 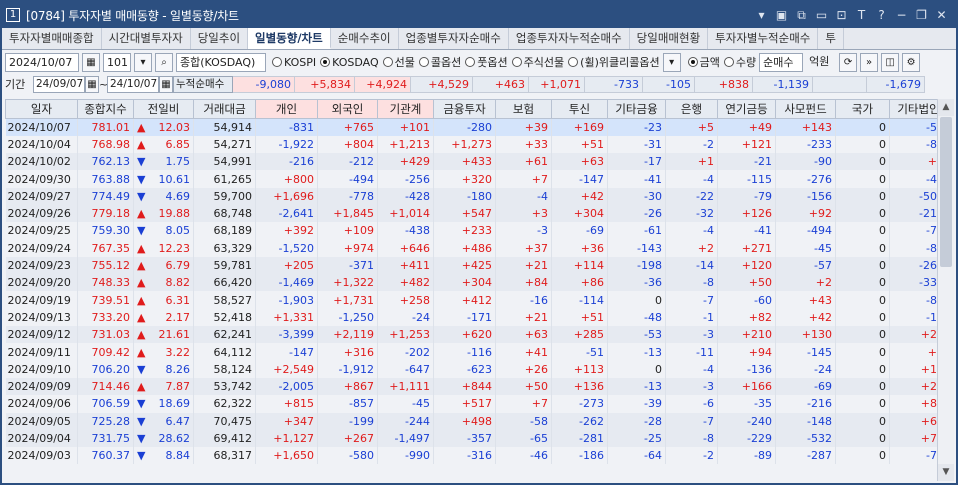 I want to click on column-header: 기타금융, so click(x=636, y=109).